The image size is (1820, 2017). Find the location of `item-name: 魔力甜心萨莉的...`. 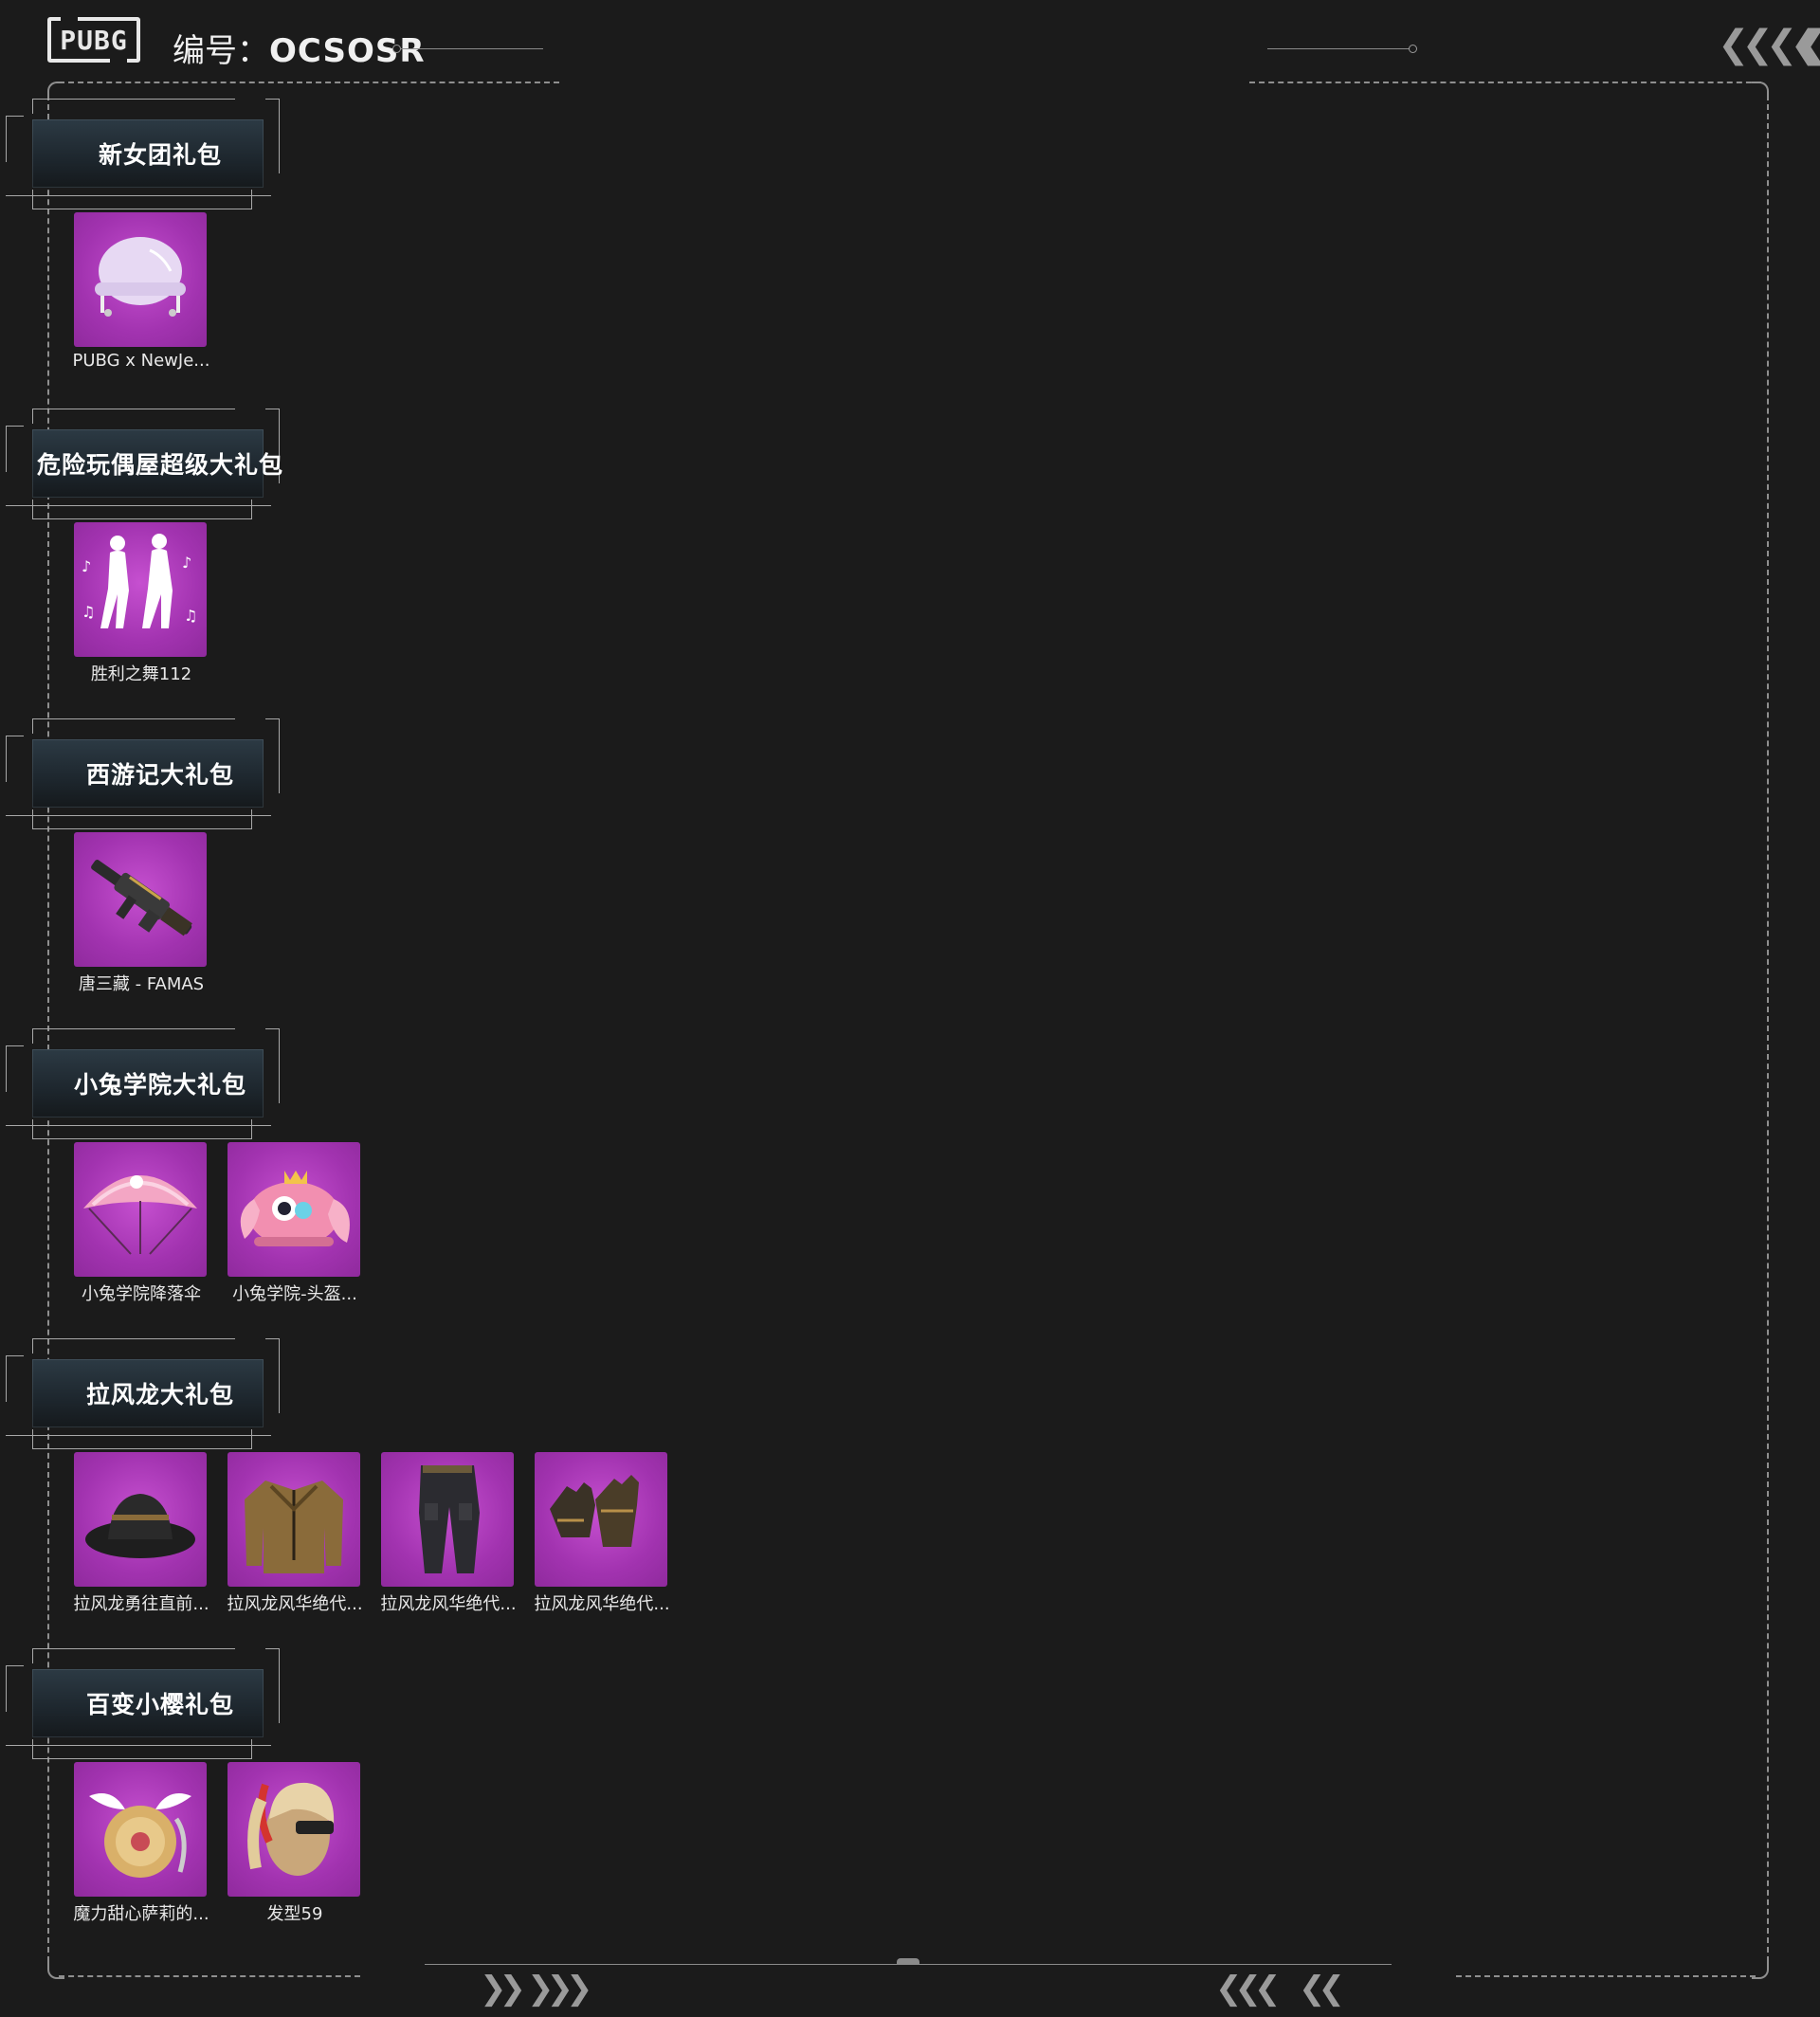

item-name: 魔力甜心萨莉的... is located at coordinates (141, 1914).